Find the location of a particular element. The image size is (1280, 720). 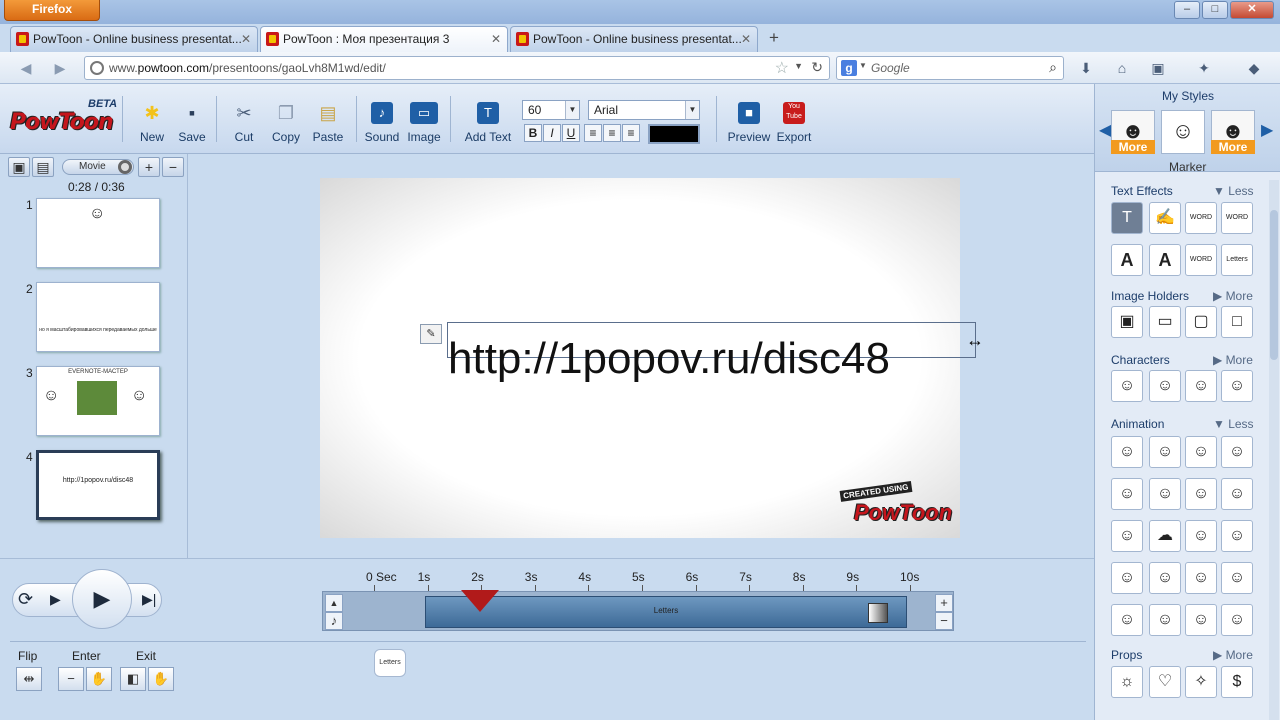

next-style-icon: ▶ is located at coordinates (1267, 130).